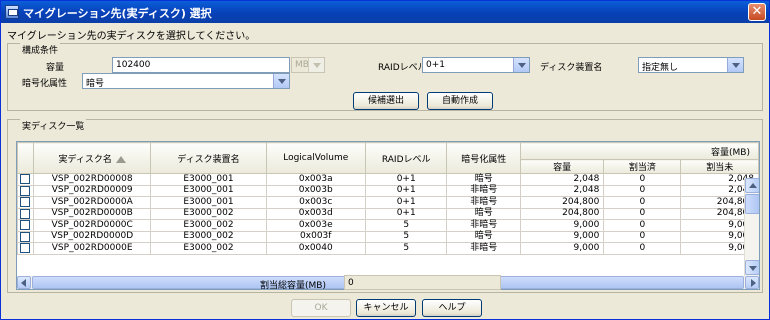 This screenshot has height=320, width=770. I want to click on cell-volume: 0x0040, so click(315, 248).